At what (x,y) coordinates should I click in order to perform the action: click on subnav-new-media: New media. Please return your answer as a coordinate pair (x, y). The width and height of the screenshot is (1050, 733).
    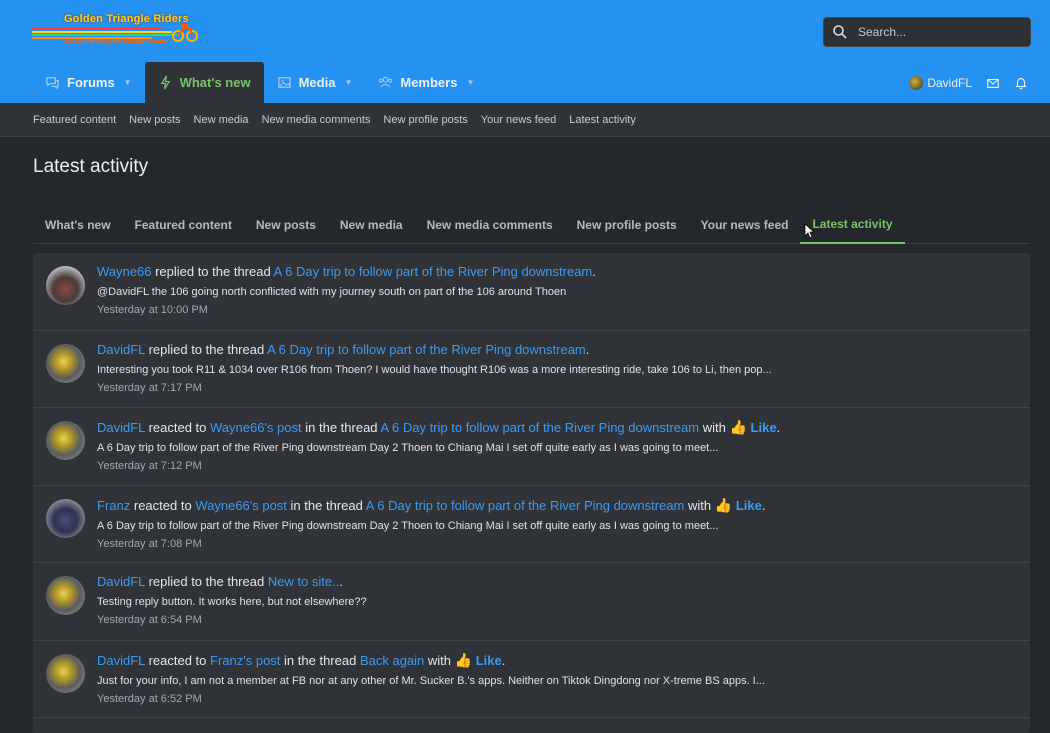
    Looking at the image, I should click on (221, 120).